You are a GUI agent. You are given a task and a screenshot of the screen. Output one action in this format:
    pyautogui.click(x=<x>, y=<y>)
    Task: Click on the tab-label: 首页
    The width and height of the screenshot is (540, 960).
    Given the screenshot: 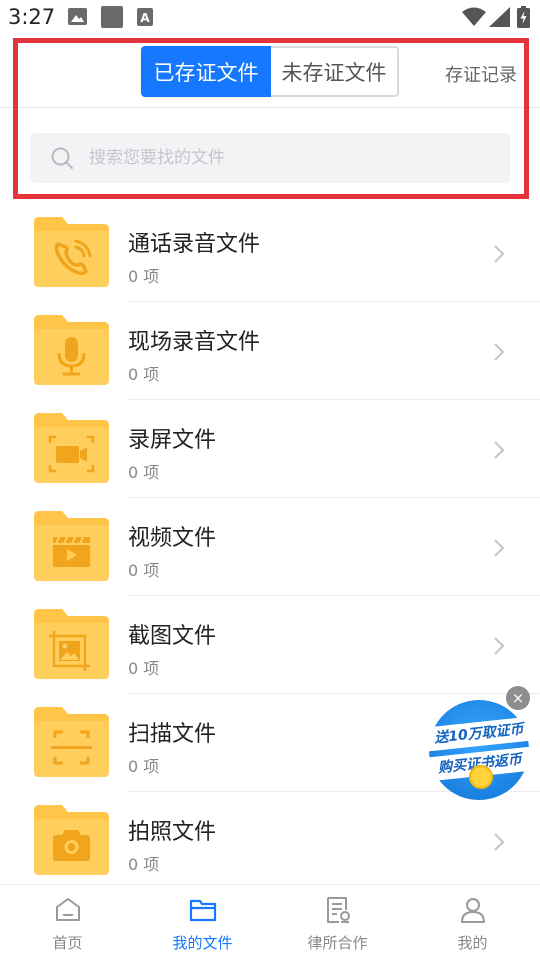 What is the action you would take?
    pyautogui.click(x=67, y=943)
    